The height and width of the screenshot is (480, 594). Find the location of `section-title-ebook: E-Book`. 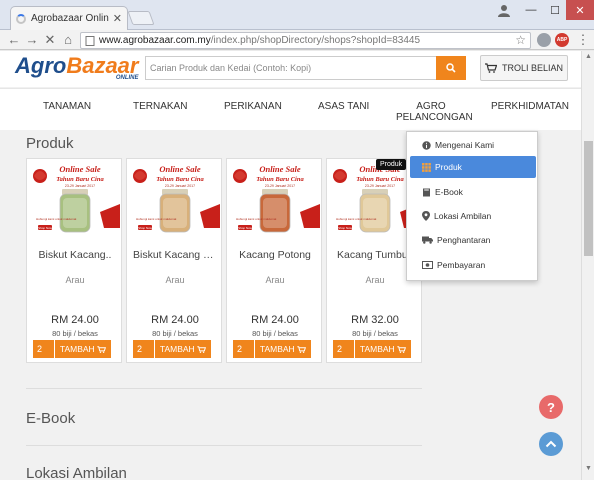

section-title-ebook: E-Book is located at coordinates (51, 418).